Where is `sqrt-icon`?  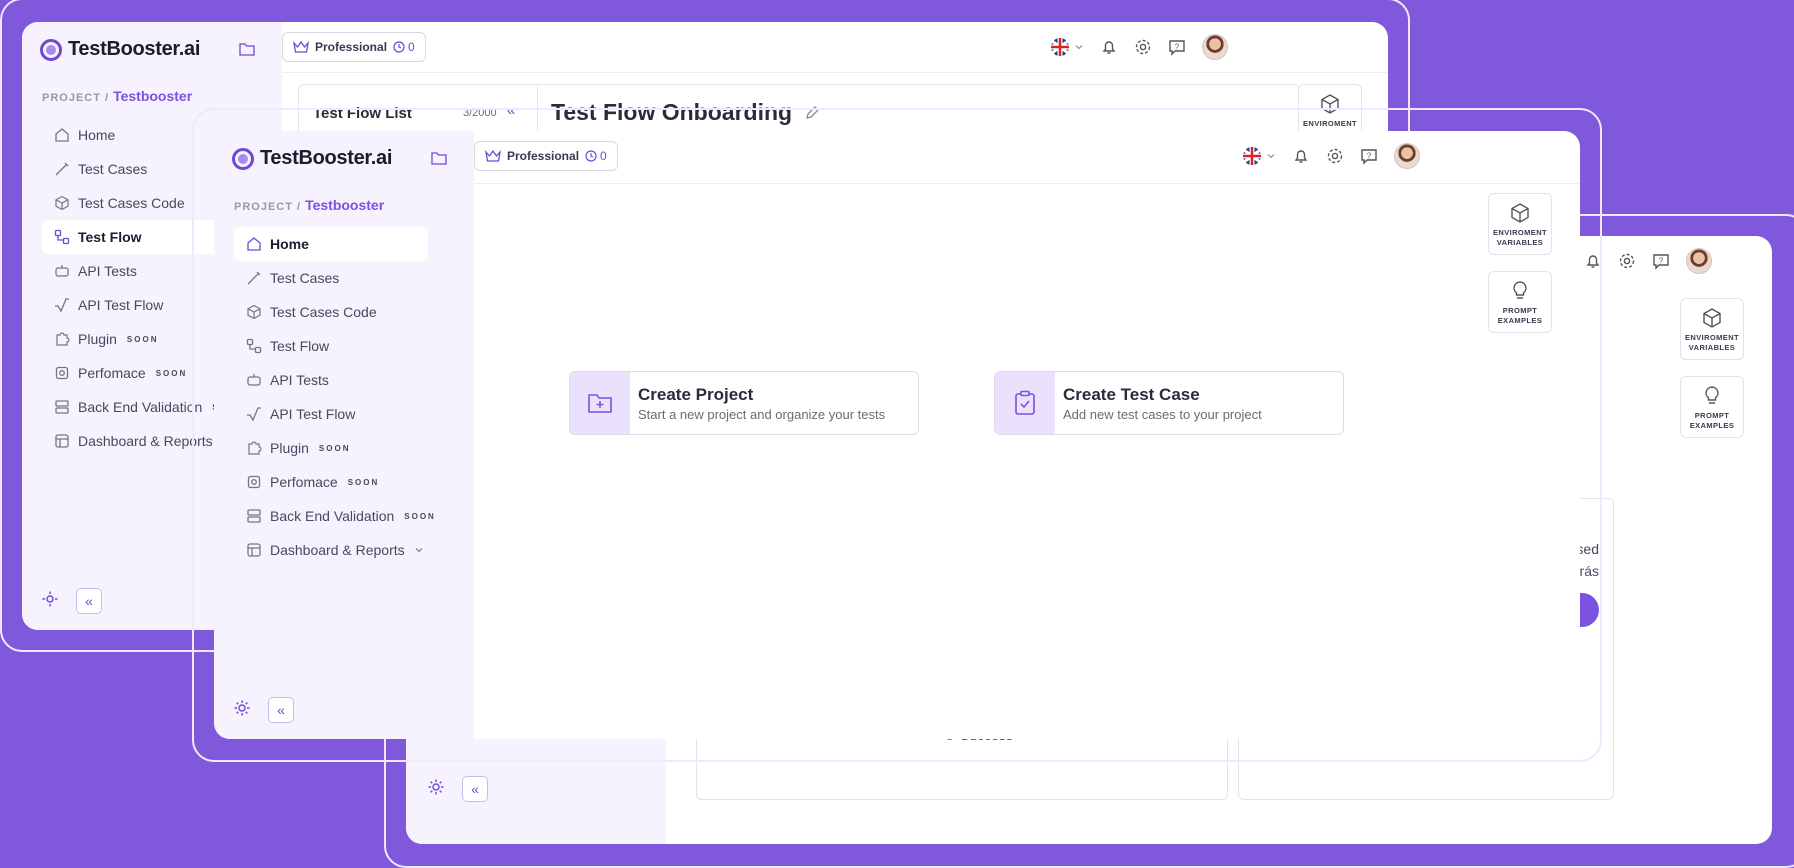
sqrt-icon is located at coordinates (254, 414).